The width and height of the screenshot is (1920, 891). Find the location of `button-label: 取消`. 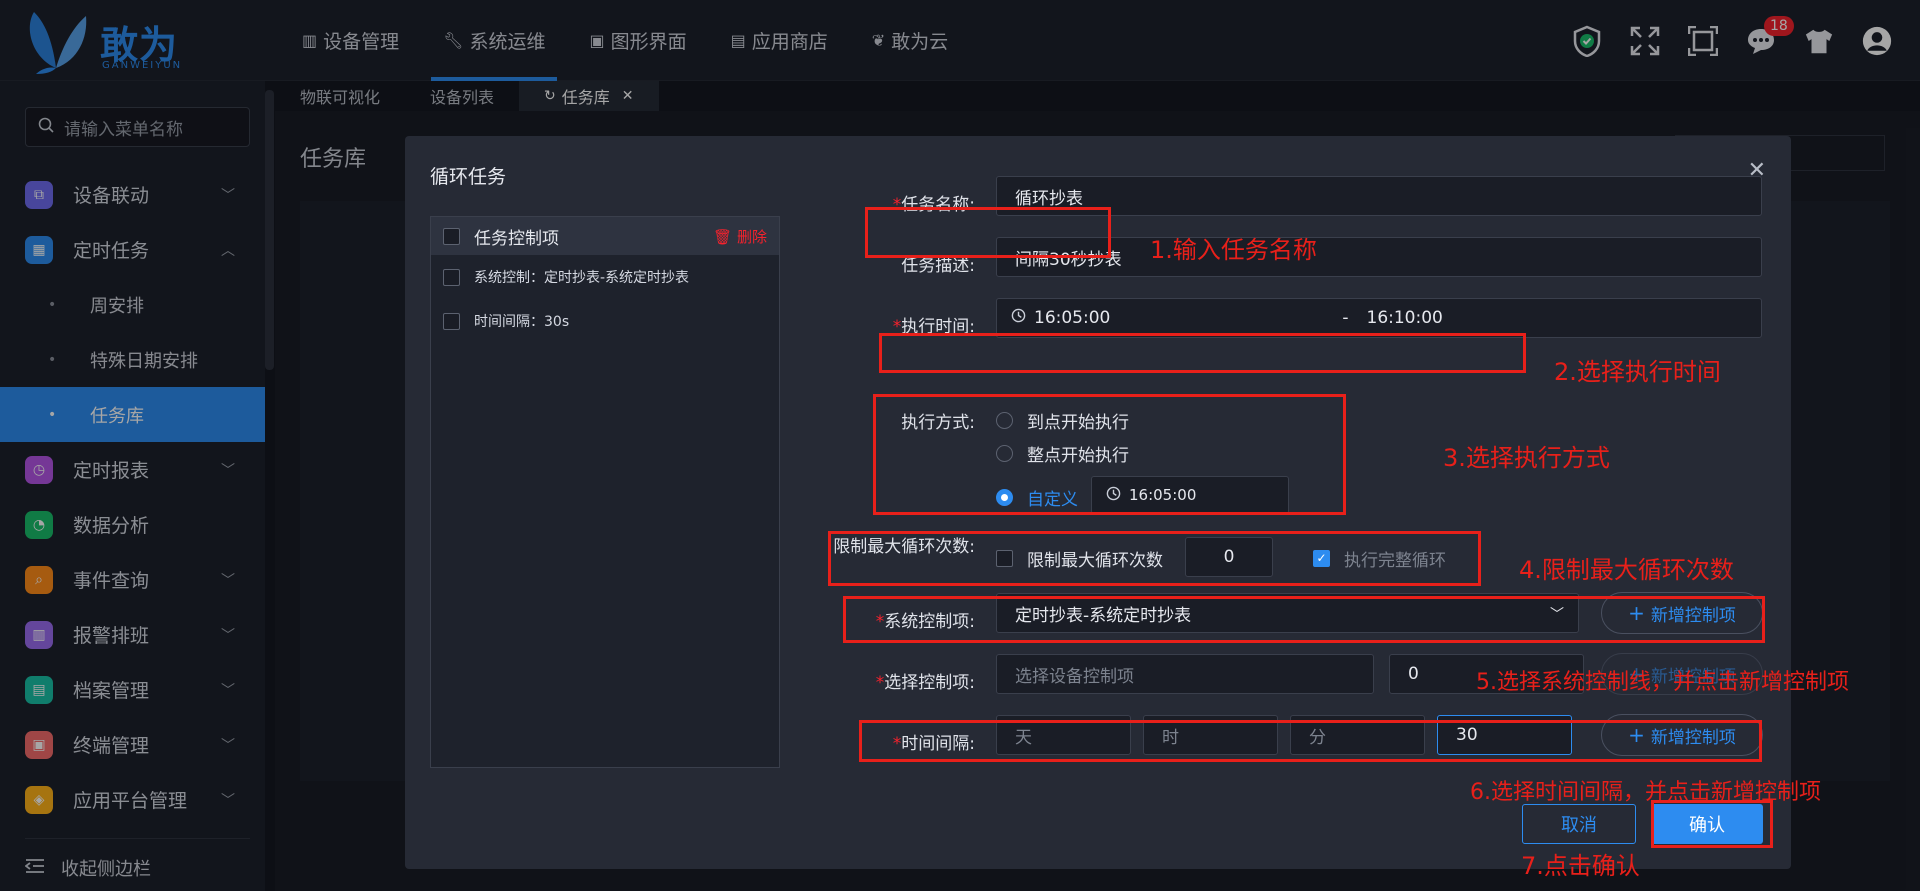

button-label: 取消 is located at coordinates (1579, 825).